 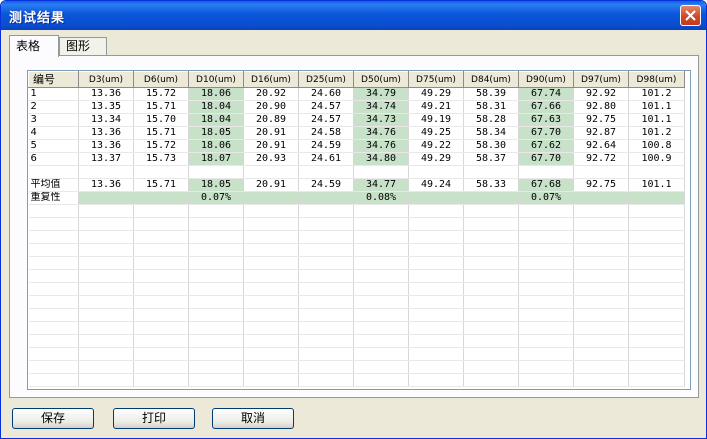 What do you see at coordinates (53, 107) in the screenshot?
I see `table-cell: 2` at bounding box center [53, 107].